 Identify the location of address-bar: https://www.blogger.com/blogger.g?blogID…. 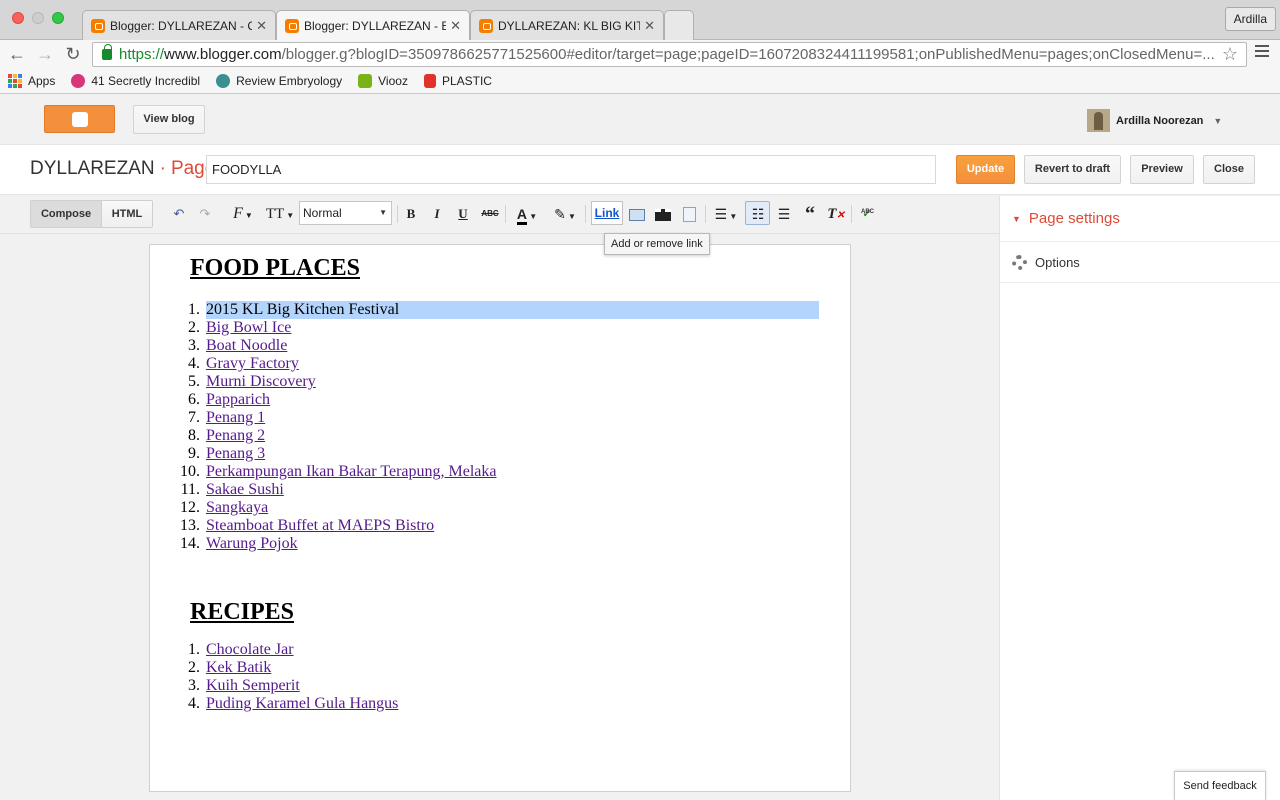
(669, 54).